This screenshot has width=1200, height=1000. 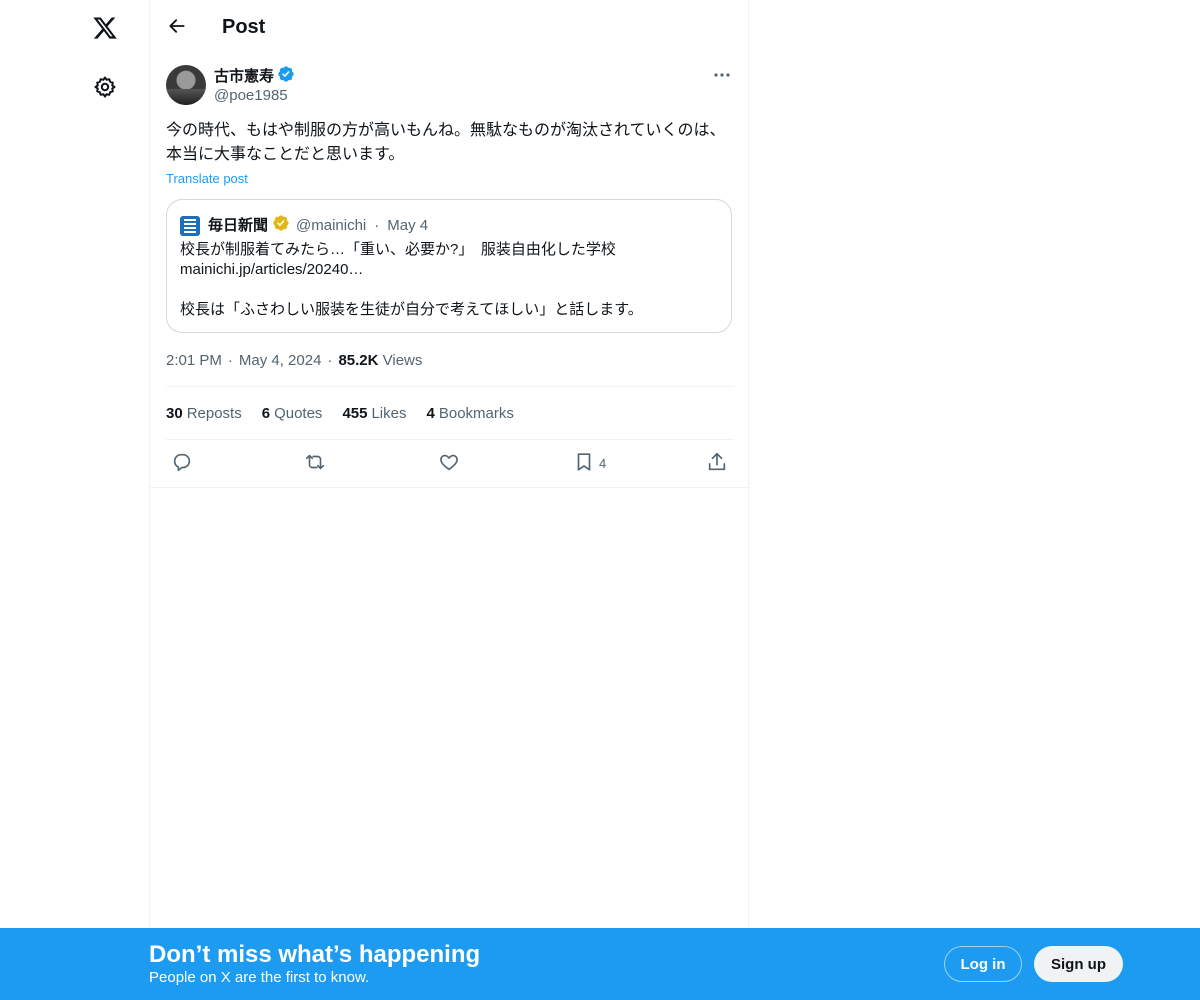 I want to click on header: Post, so click(x=450, y=26).